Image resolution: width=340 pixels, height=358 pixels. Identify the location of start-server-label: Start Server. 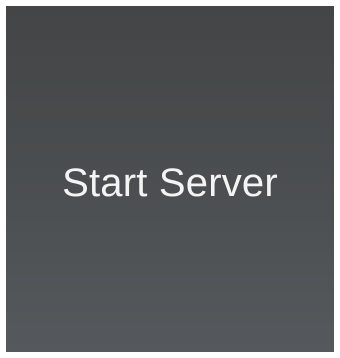
(170, 182).